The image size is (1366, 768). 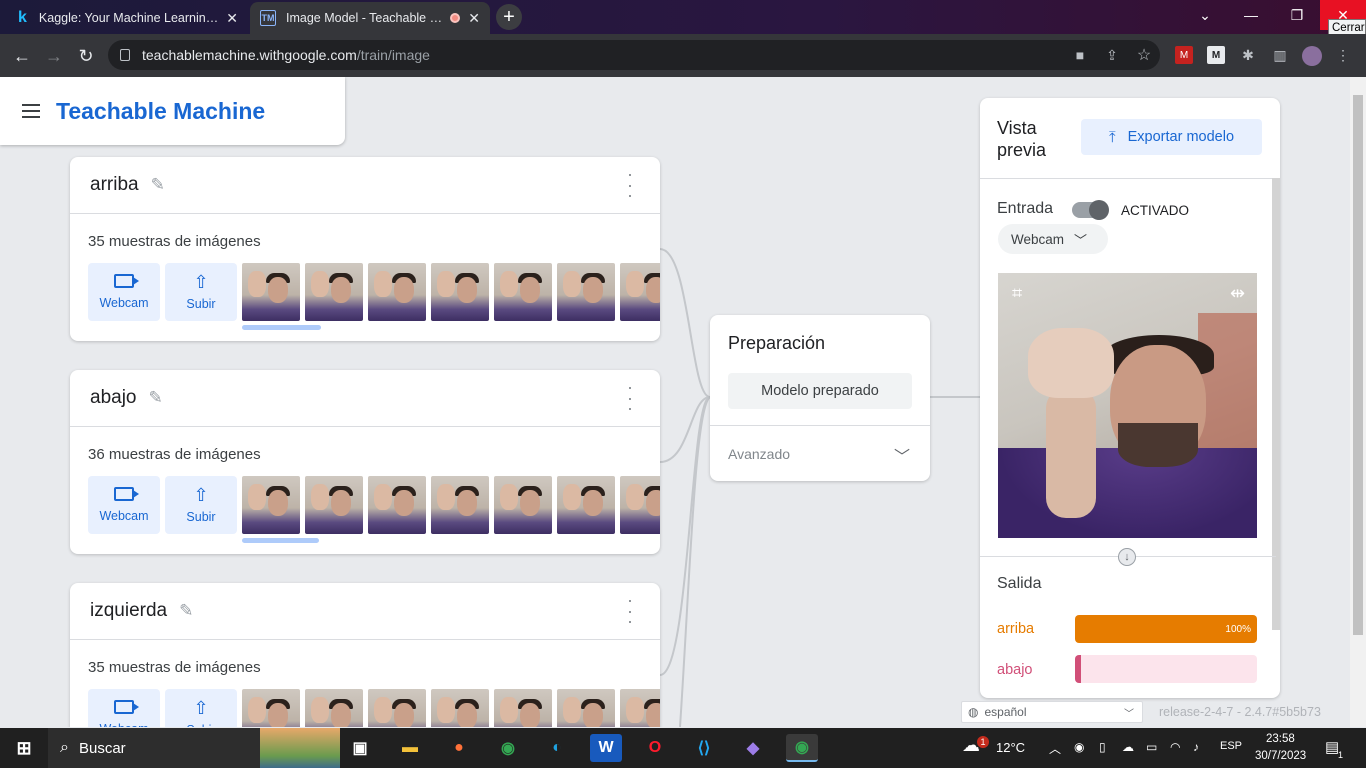 I want to click on taskbar-search: ⌕ Buscar, so click(x=194, y=748).